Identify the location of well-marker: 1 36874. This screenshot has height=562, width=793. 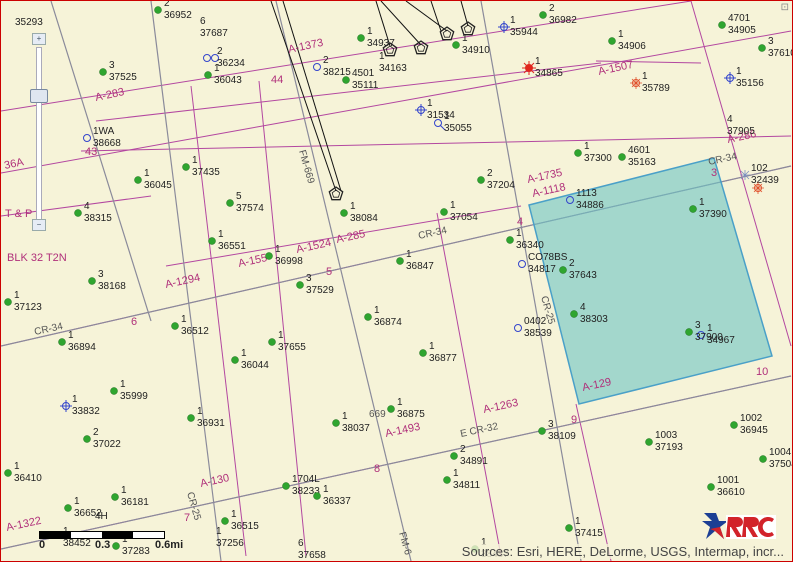
(383, 316).